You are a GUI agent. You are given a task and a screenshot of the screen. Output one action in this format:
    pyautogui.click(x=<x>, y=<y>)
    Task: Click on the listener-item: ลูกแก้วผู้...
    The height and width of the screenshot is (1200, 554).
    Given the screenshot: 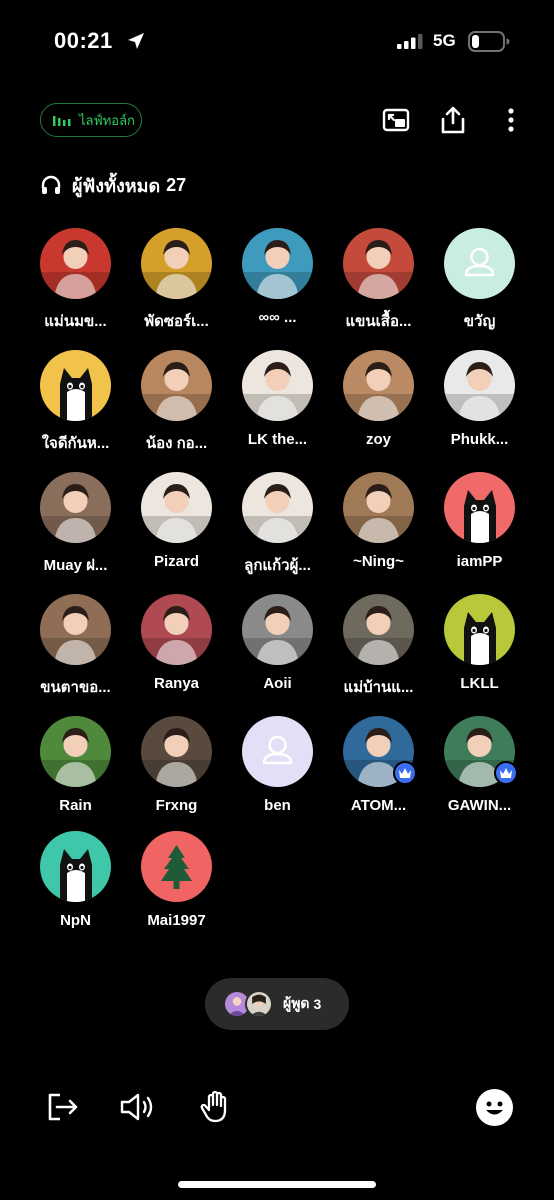 What is the action you would take?
    pyautogui.click(x=277, y=524)
    